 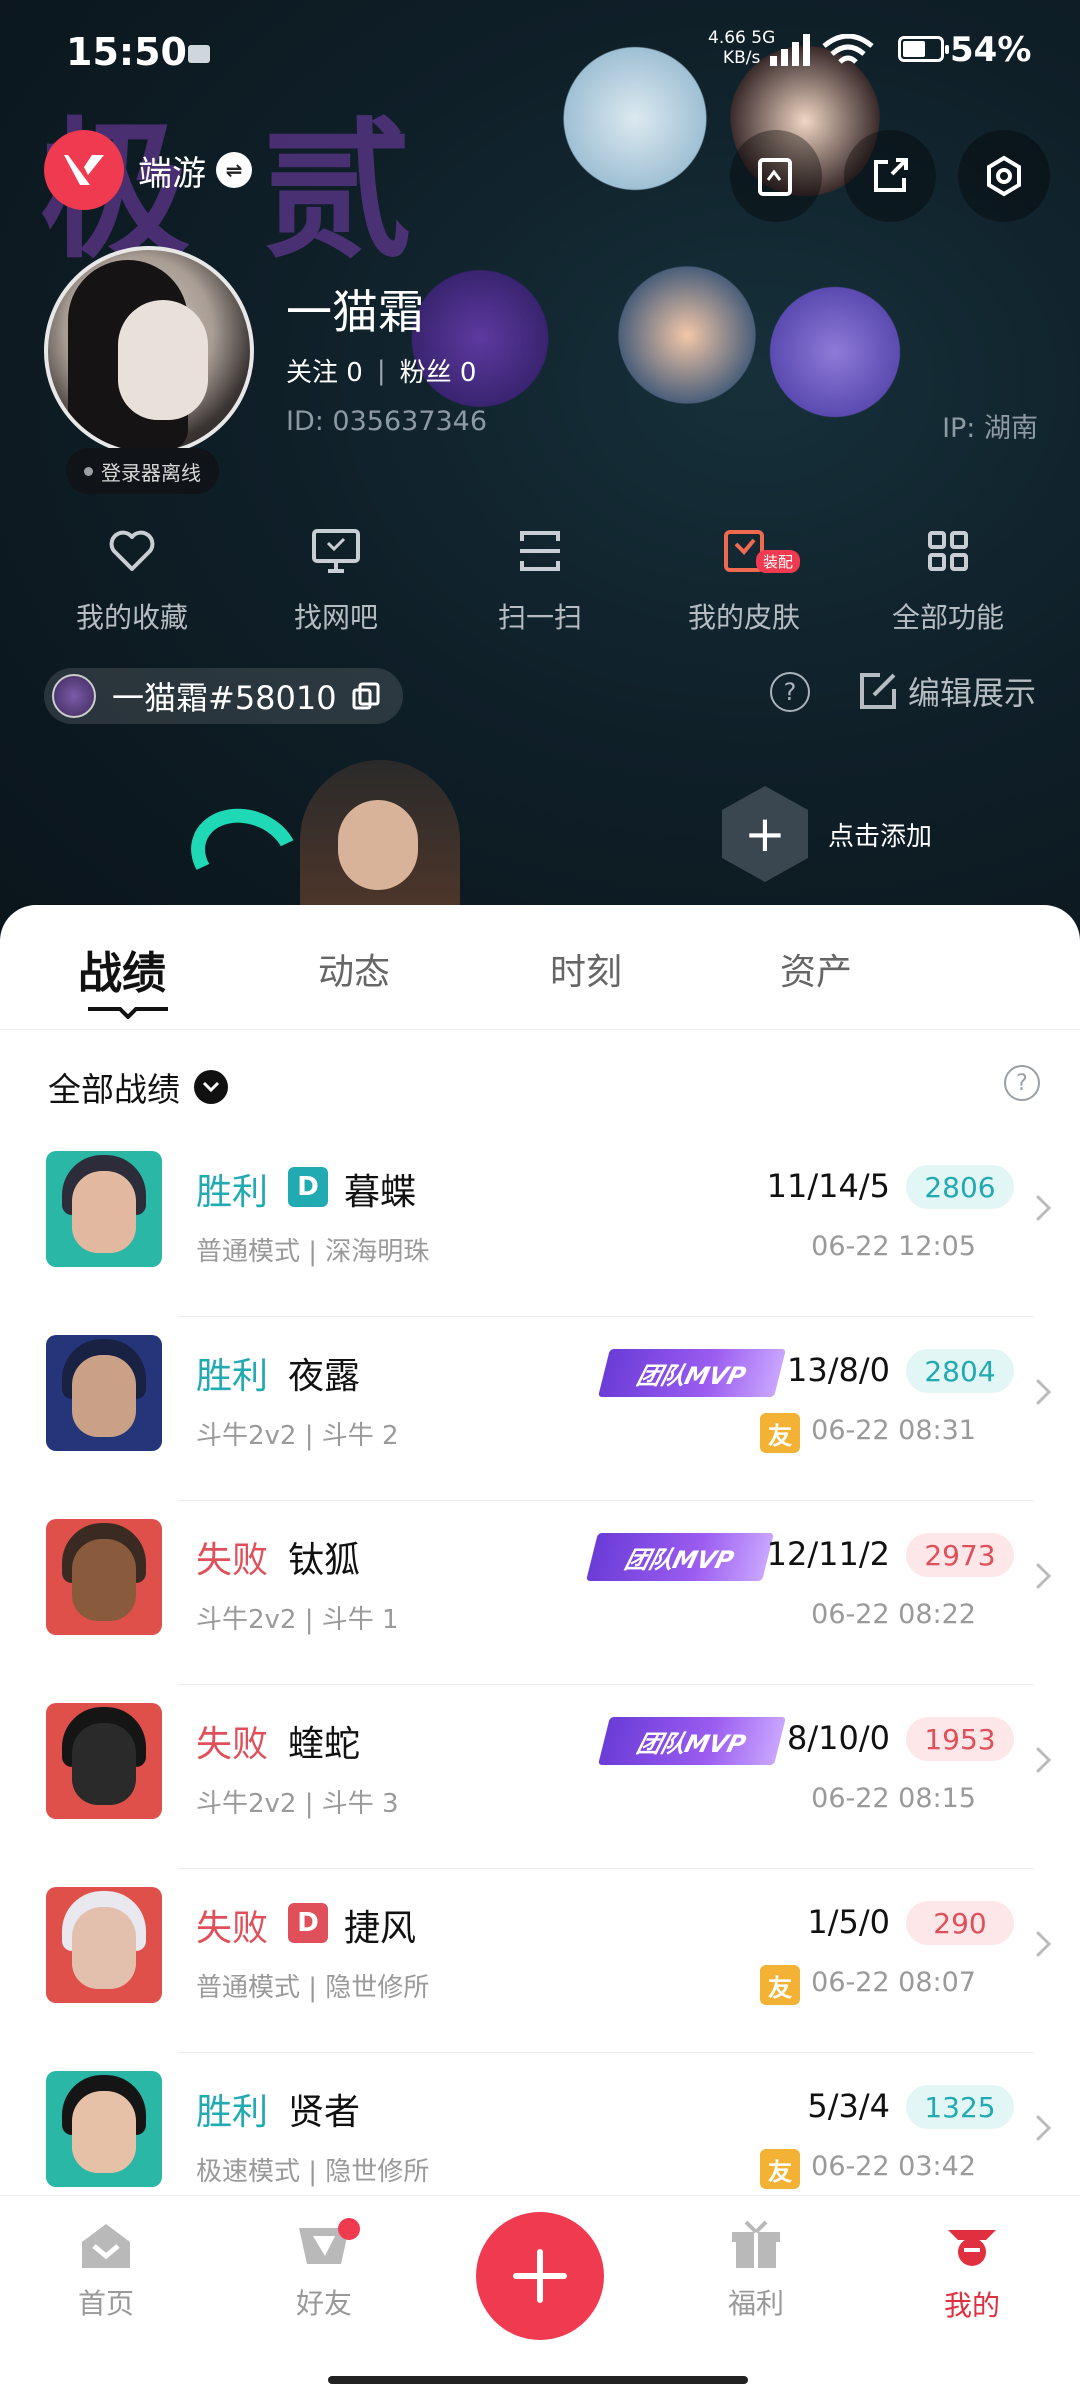 I want to click on tab-feed: 动态, so click(x=354, y=969).